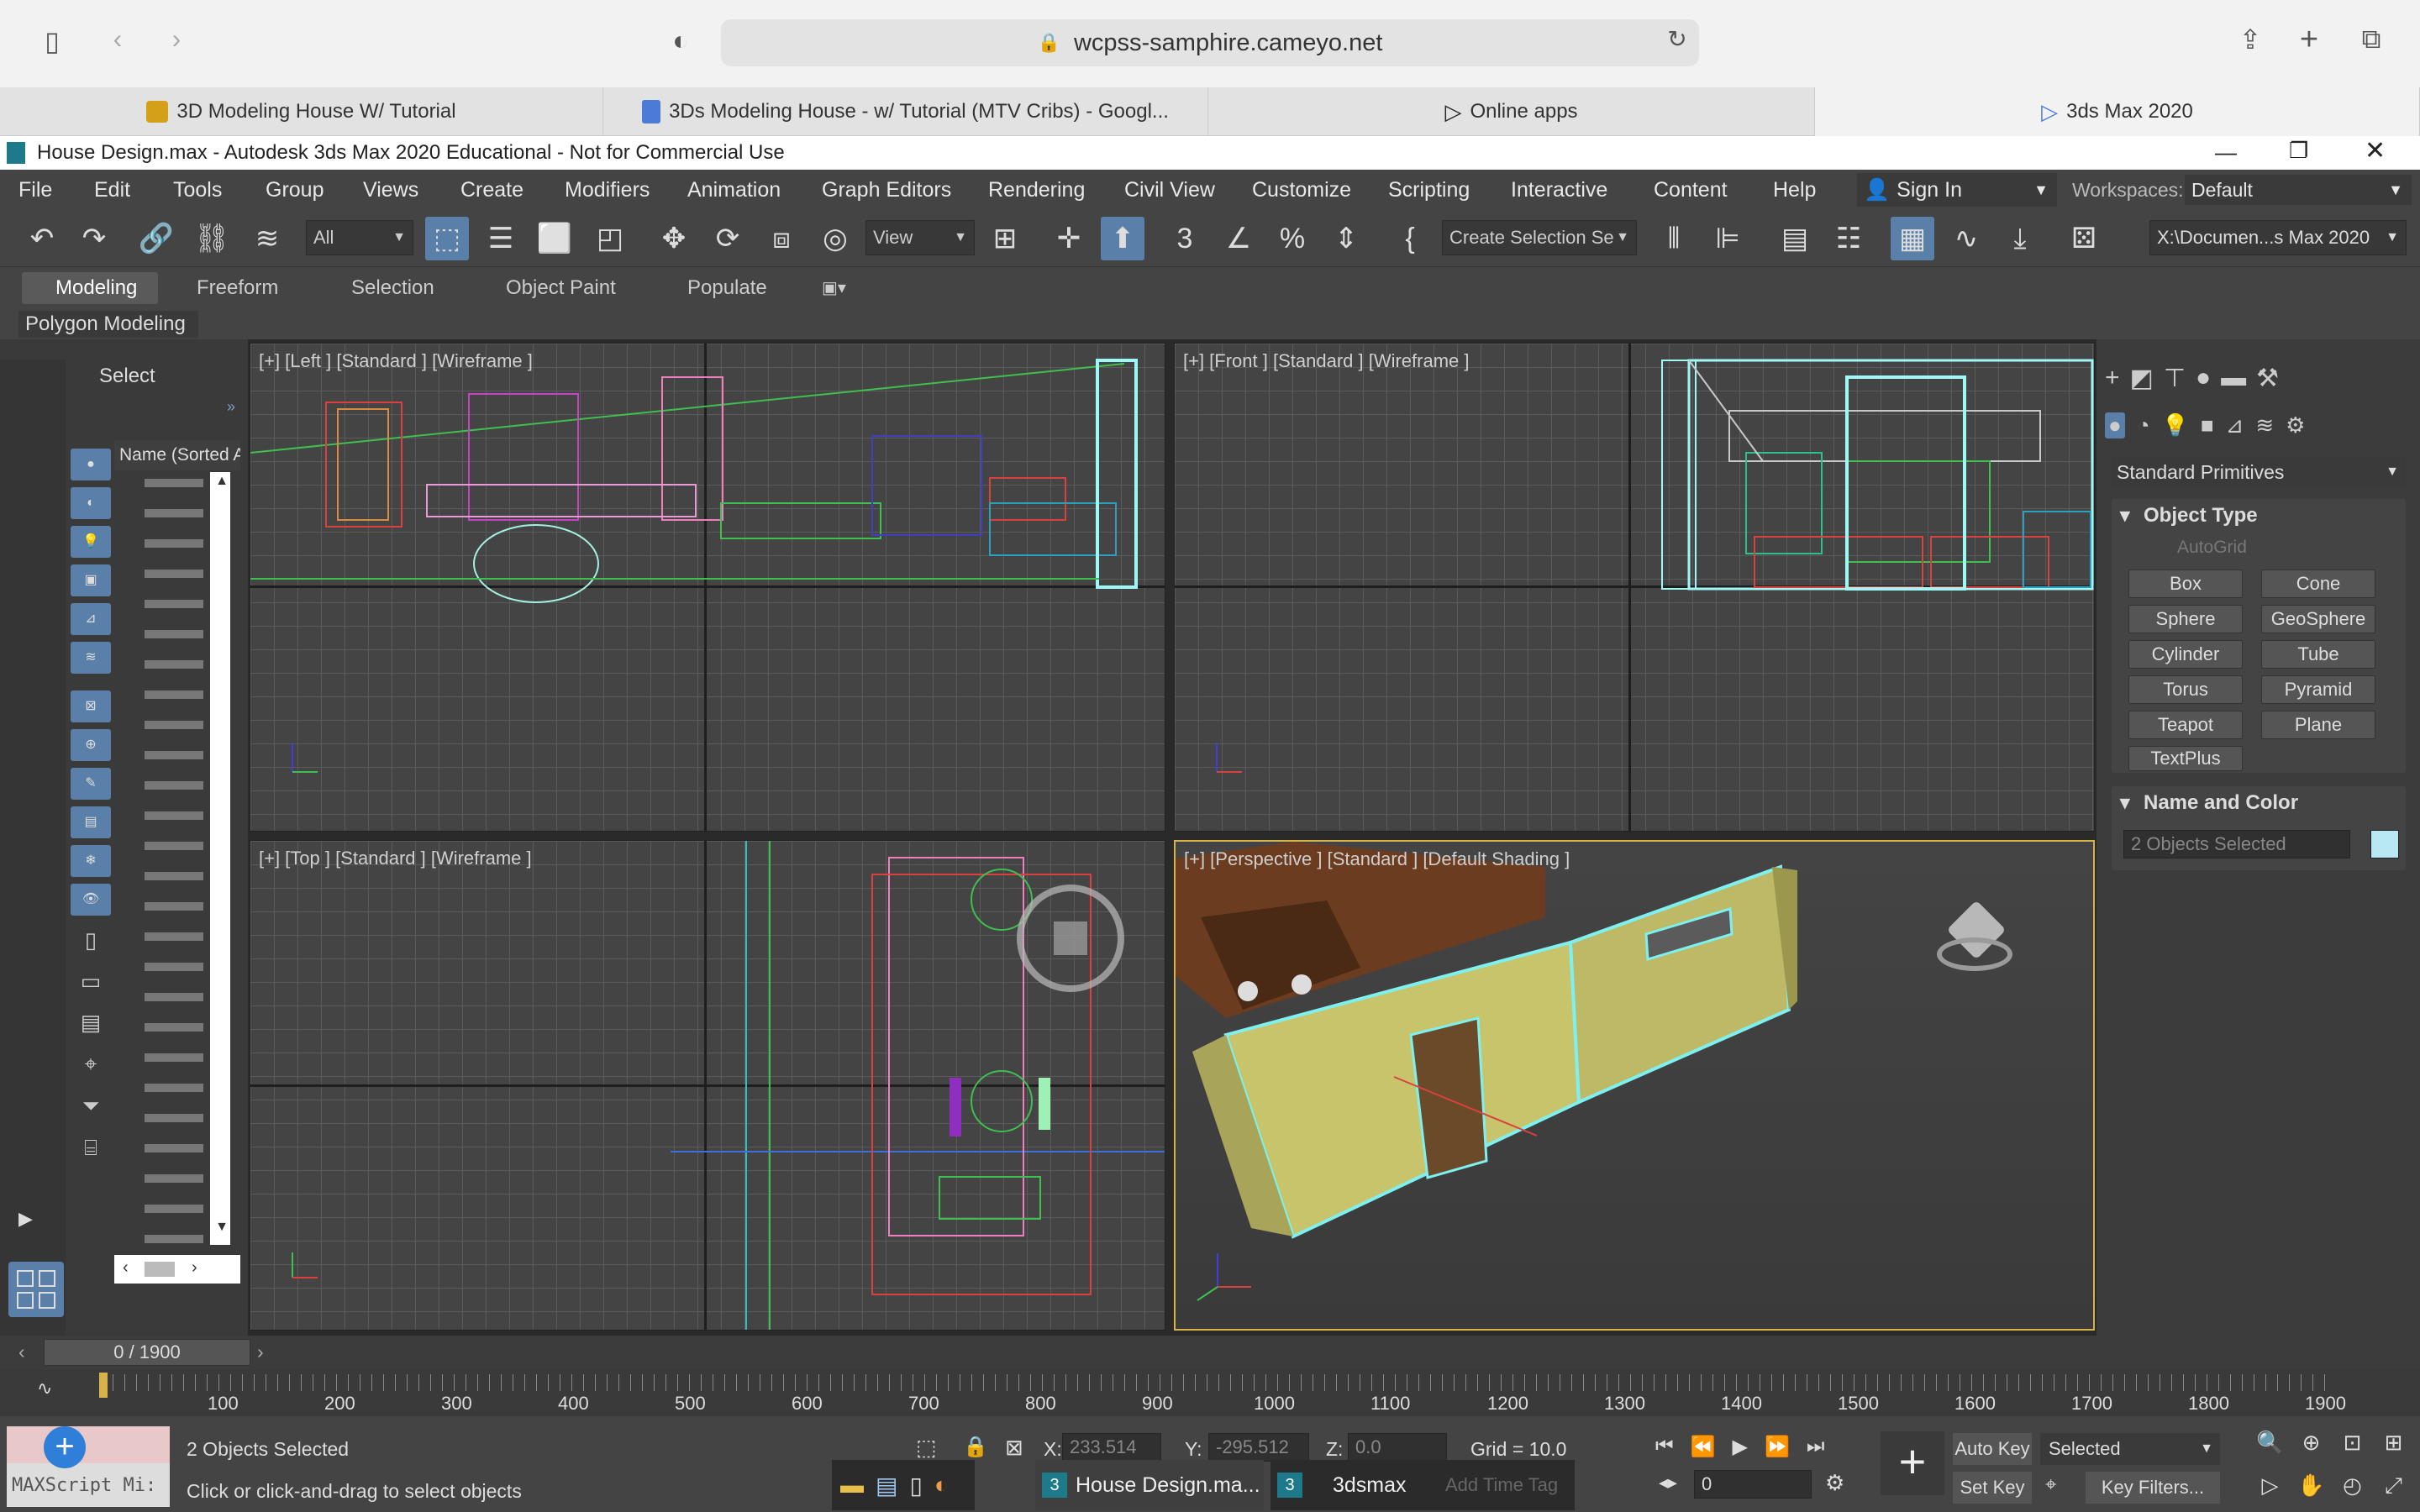 Image resolution: width=2420 pixels, height=1512 pixels. Describe the element at coordinates (1292, 238) in the screenshot. I see `percent-snap-icon: %` at that location.